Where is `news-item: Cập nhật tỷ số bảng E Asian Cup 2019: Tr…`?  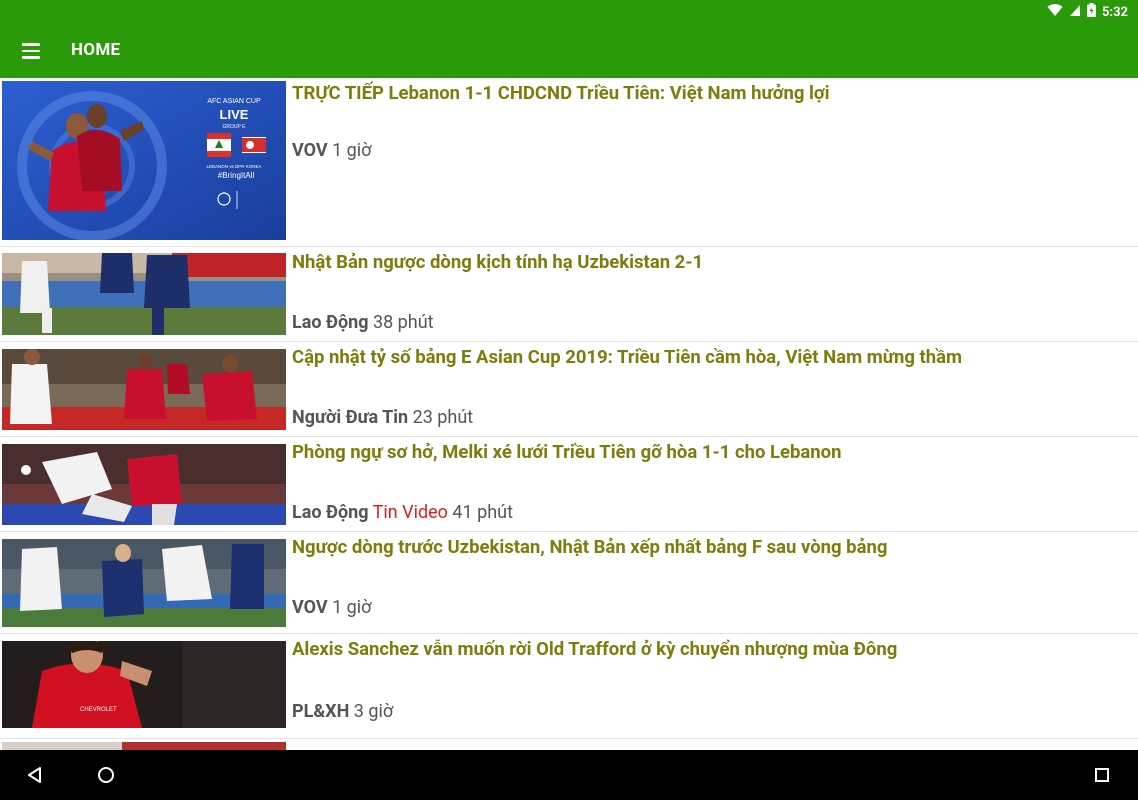
news-item: Cập nhật tỷ số bảng E Asian Cup 2019: Tr… is located at coordinates (569, 389).